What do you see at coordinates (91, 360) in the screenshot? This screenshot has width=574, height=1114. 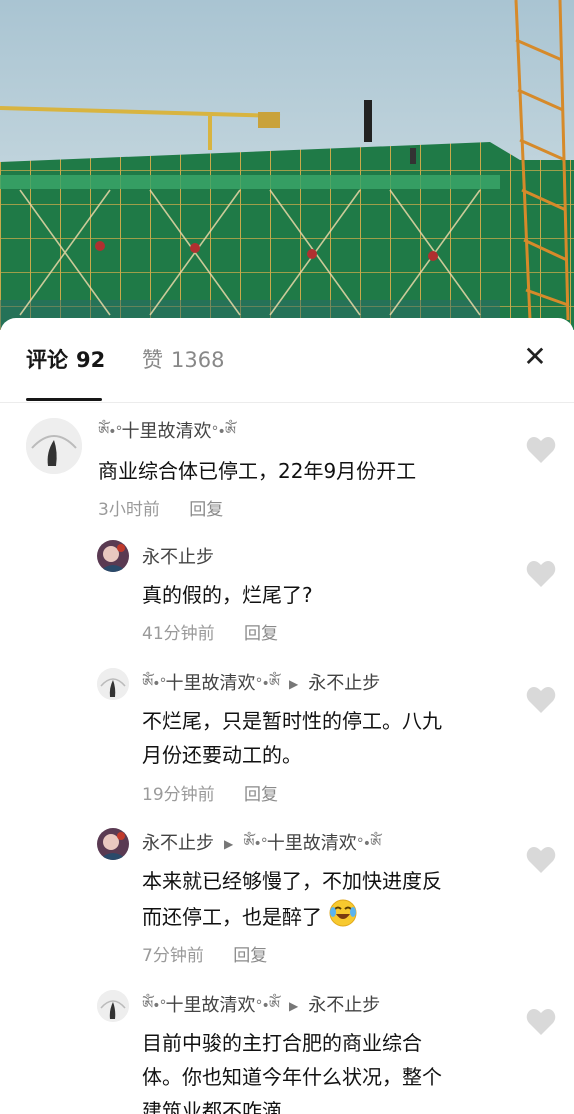 I see `tab-comments-count: 92` at bounding box center [91, 360].